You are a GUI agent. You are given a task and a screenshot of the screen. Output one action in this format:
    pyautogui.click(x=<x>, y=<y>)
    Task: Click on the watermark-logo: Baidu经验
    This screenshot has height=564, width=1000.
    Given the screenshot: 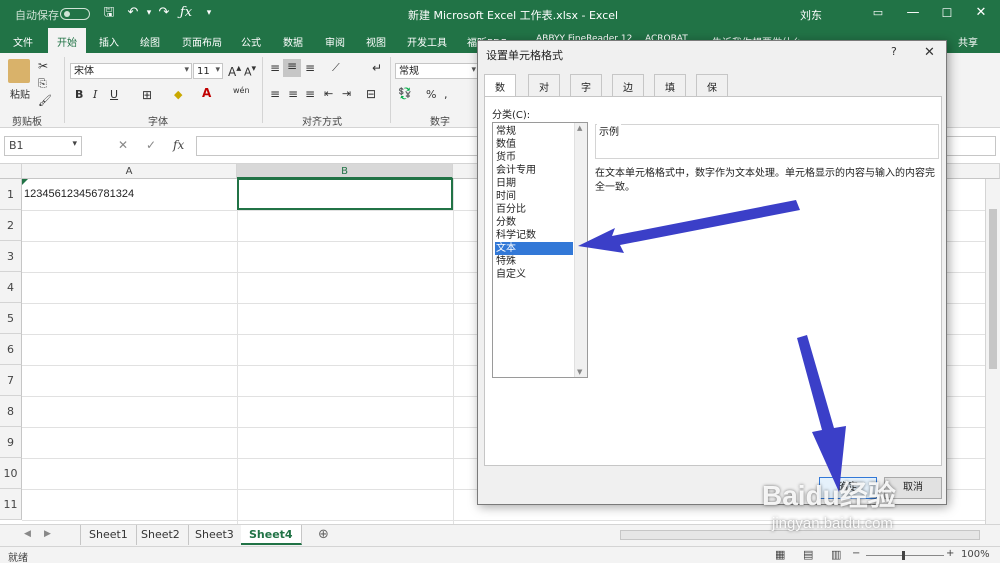 What is the action you would take?
    pyautogui.click(x=829, y=495)
    